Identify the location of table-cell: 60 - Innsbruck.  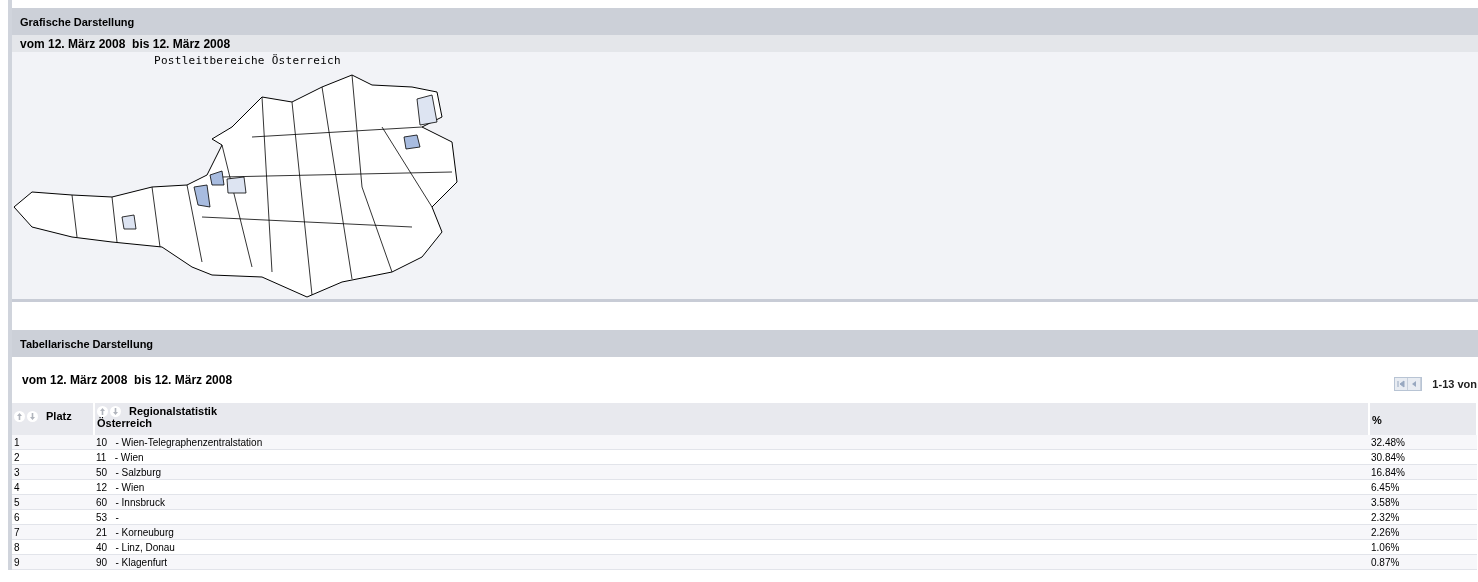
(130, 502).